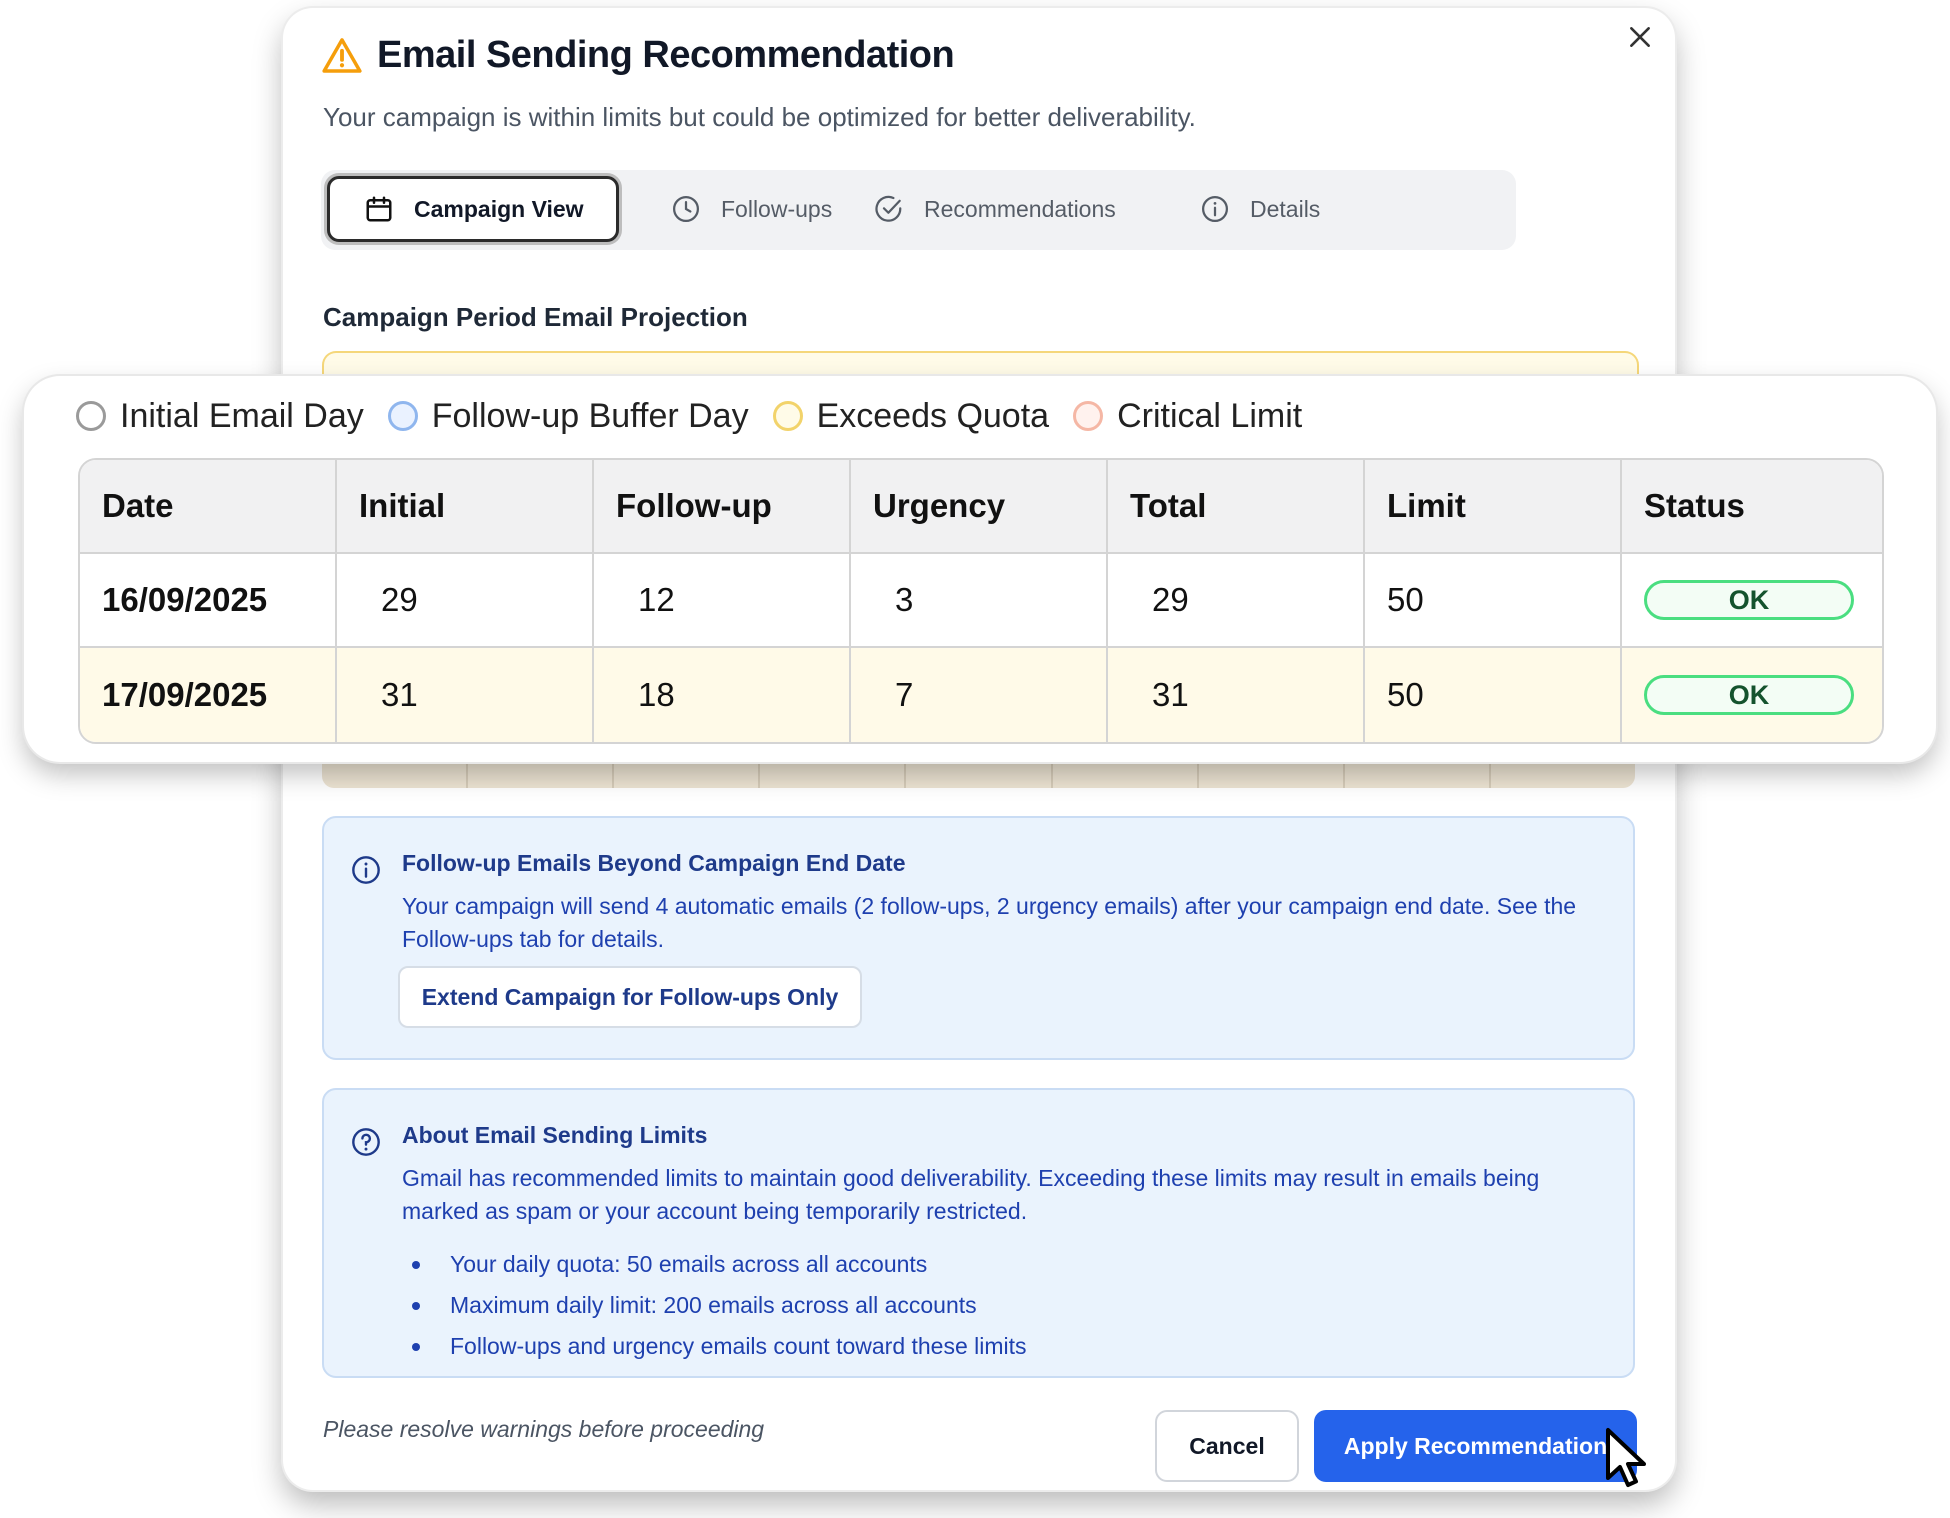 The width and height of the screenshot is (1950, 1518). I want to click on total-cell: 31, so click(1236, 695).